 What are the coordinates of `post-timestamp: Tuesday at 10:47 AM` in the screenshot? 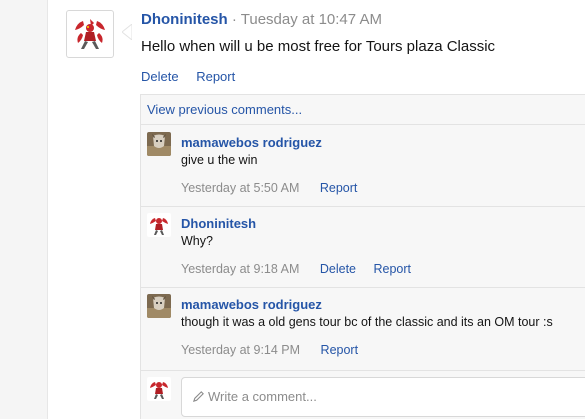 It's located at (311, 19).